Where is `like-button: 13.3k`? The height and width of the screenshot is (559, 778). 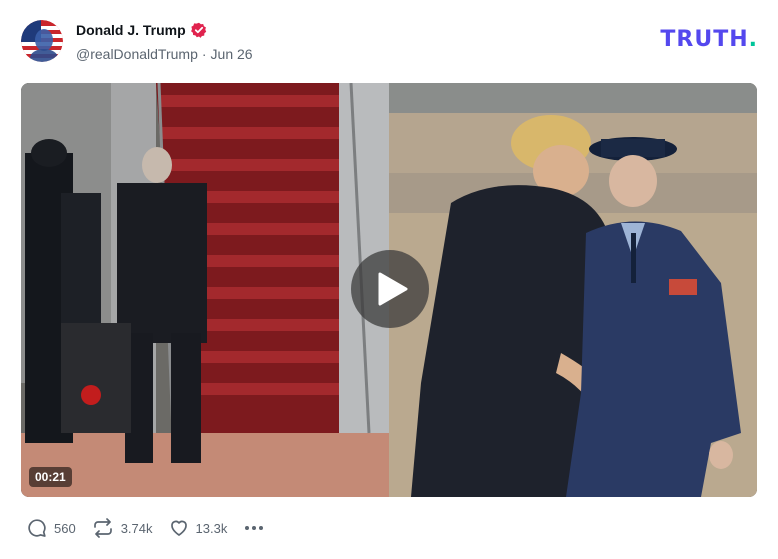
like-button: 13.3k is located at coordinates (198, 528).